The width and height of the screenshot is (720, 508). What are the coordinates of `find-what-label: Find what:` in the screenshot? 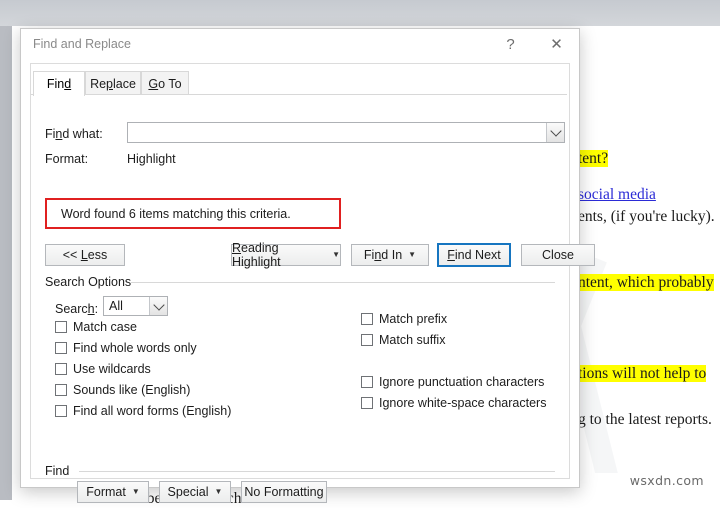 It's located at (74, 134).